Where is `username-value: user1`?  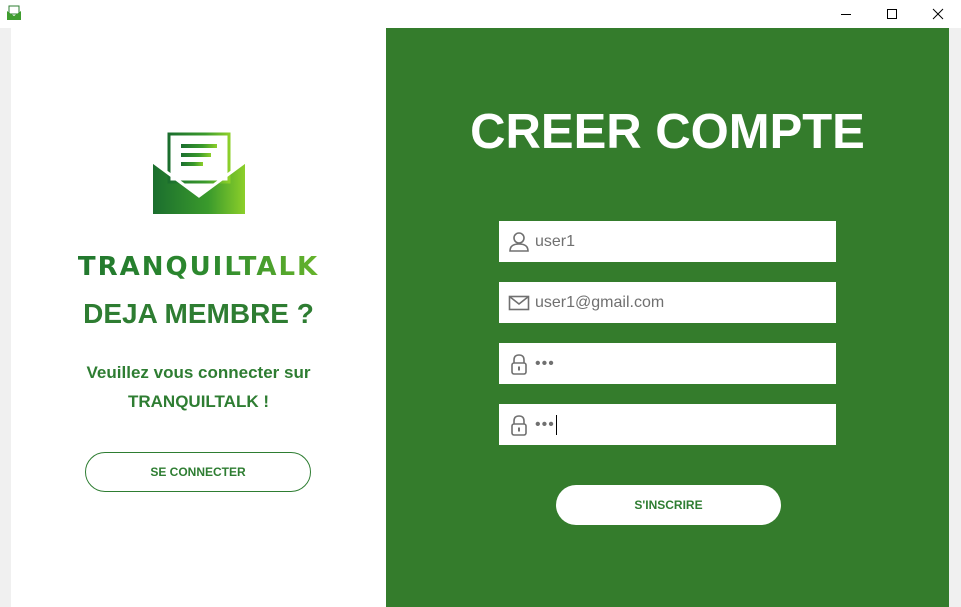 username-value: user1 is located at coordinates (555, 241).